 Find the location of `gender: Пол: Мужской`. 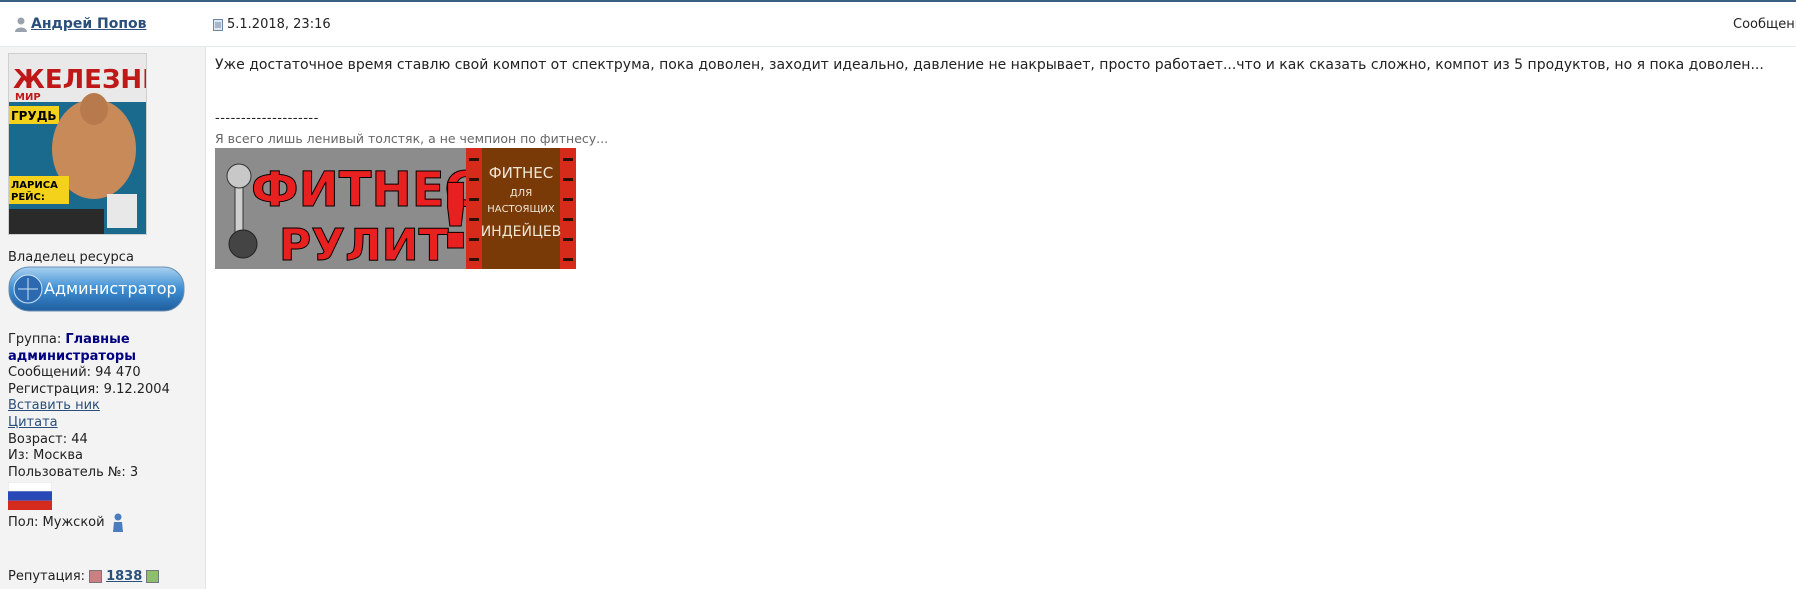

gender: Пол: Мужской is located at coordinates (56, 523).